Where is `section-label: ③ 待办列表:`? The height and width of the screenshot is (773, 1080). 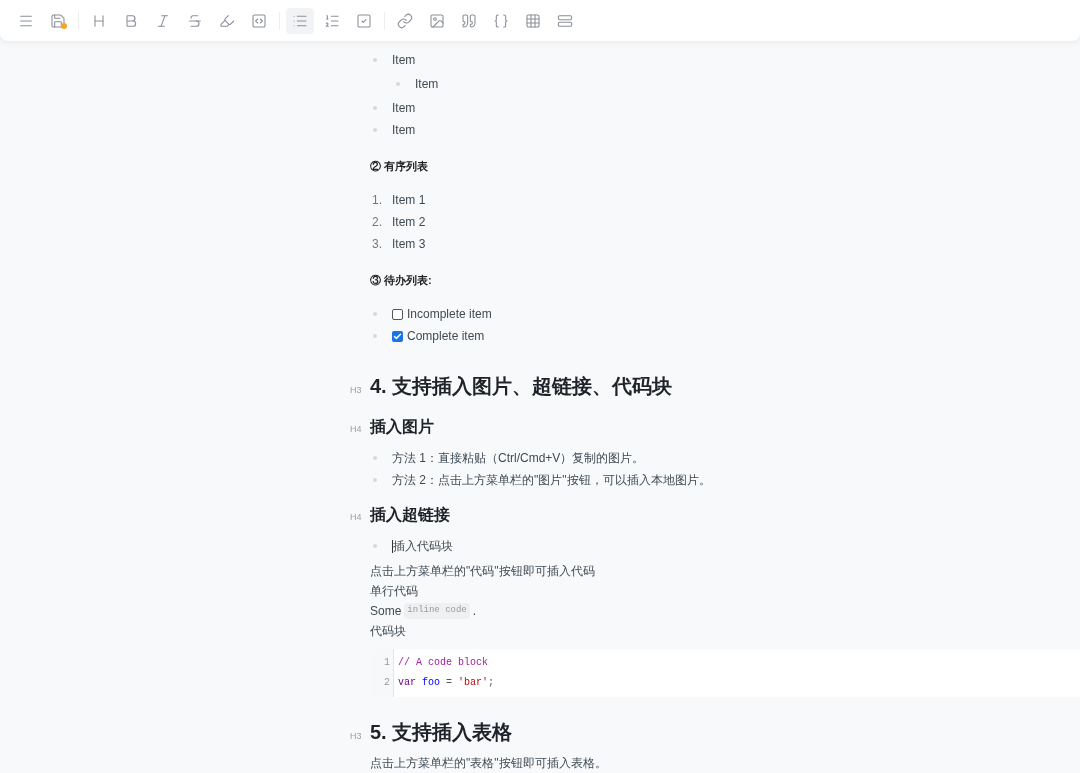
section-label: ③ 待办列表: is located at coordinates (401, 280).